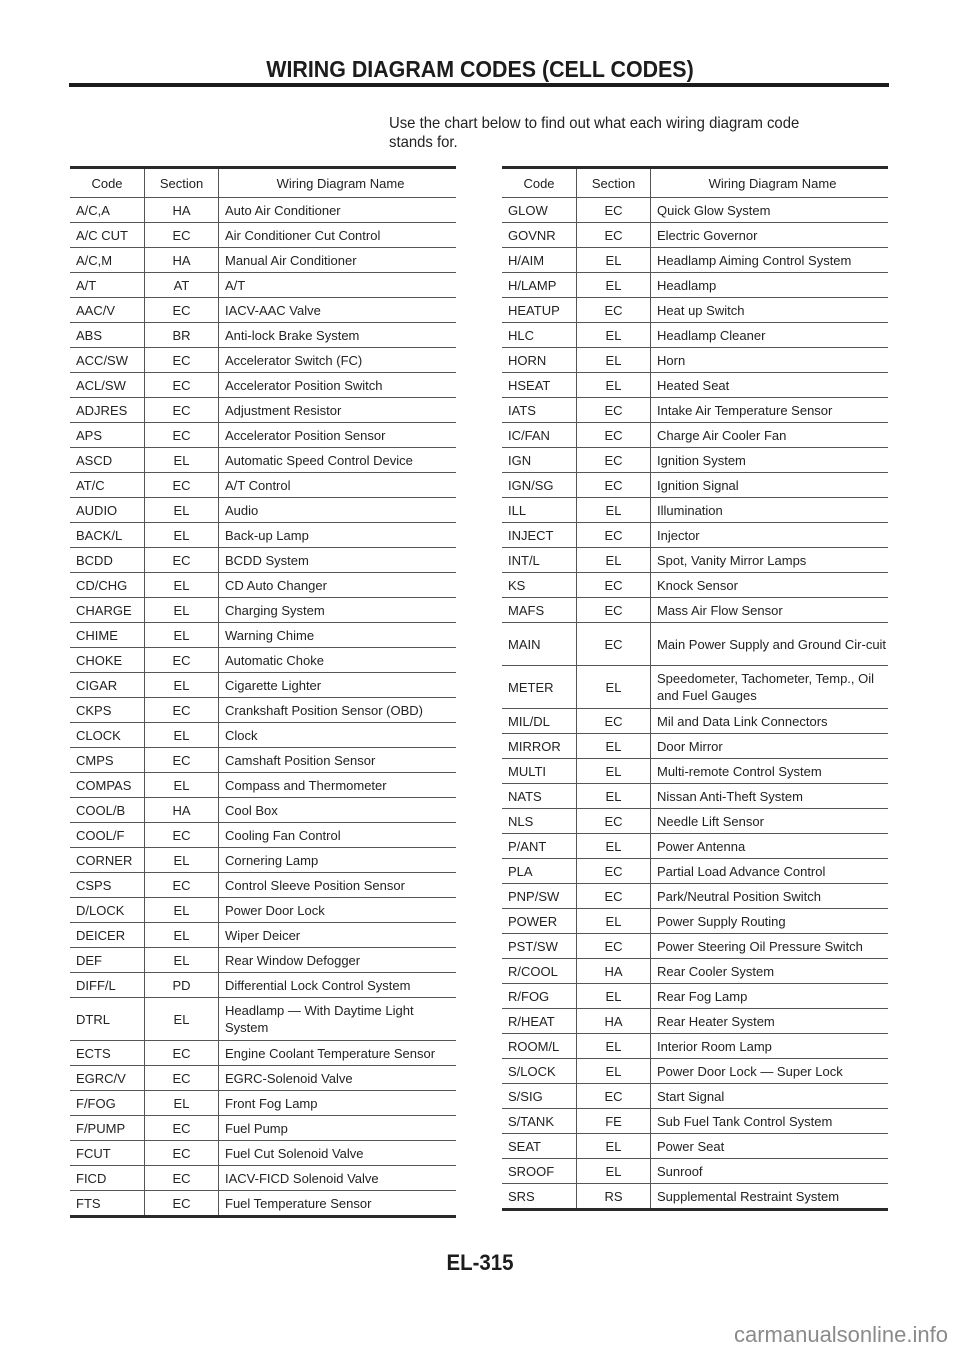 Image resolution: width=960 pixels, height=1358 pixels. Describe the element at coordinates (337, 360) in the screenshot. I see `cell-name: Accelerator Switch (FC)` at that location.